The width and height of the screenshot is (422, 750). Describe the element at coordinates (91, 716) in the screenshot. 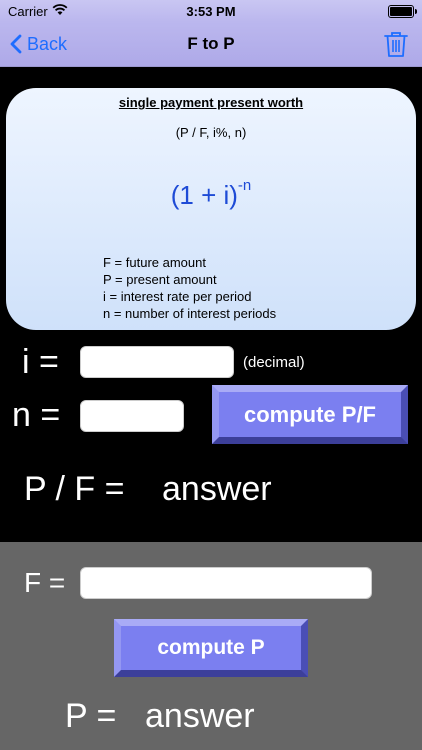

I see `present-result-label: P =` at that location.